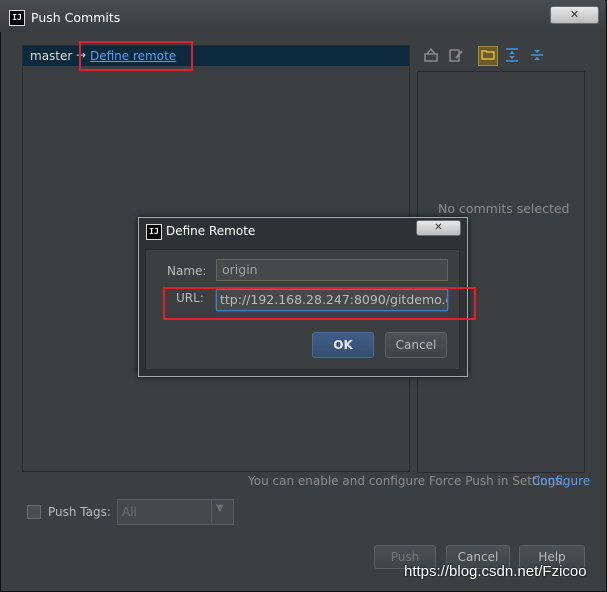  I want to click on edit-icon, so click(456, 56).